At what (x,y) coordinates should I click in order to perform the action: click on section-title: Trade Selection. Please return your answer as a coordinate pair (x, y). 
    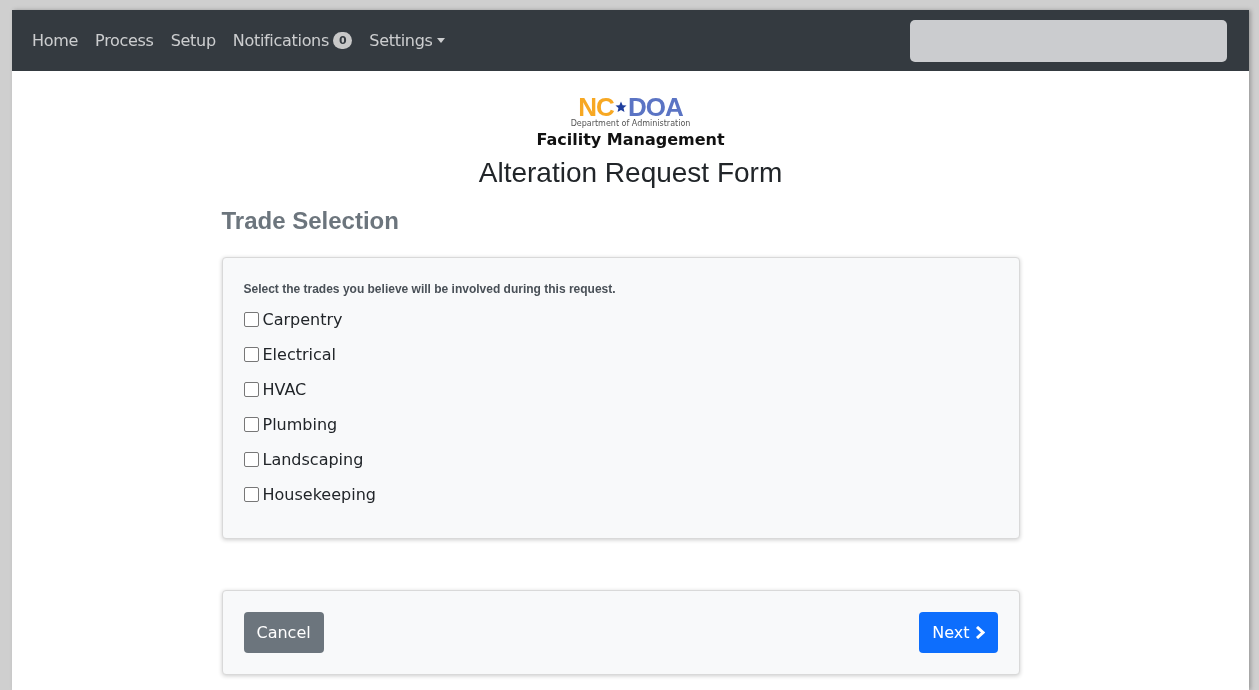
    Looking at the image, I should click on (310, 221).